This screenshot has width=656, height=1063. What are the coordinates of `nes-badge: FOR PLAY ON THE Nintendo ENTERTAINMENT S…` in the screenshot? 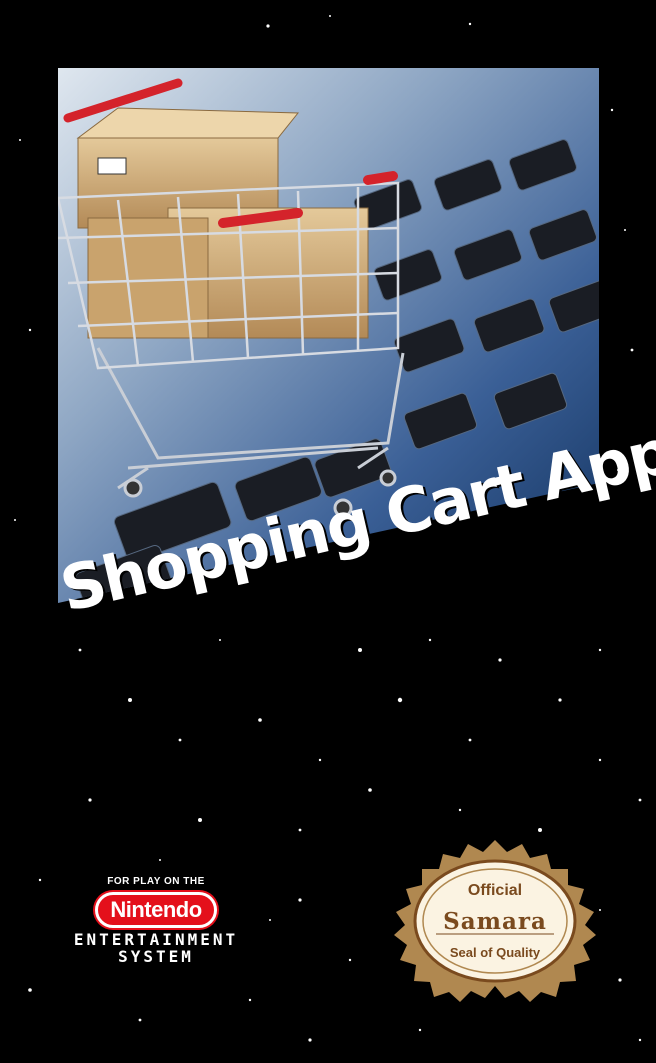 It's located at (156, 920).